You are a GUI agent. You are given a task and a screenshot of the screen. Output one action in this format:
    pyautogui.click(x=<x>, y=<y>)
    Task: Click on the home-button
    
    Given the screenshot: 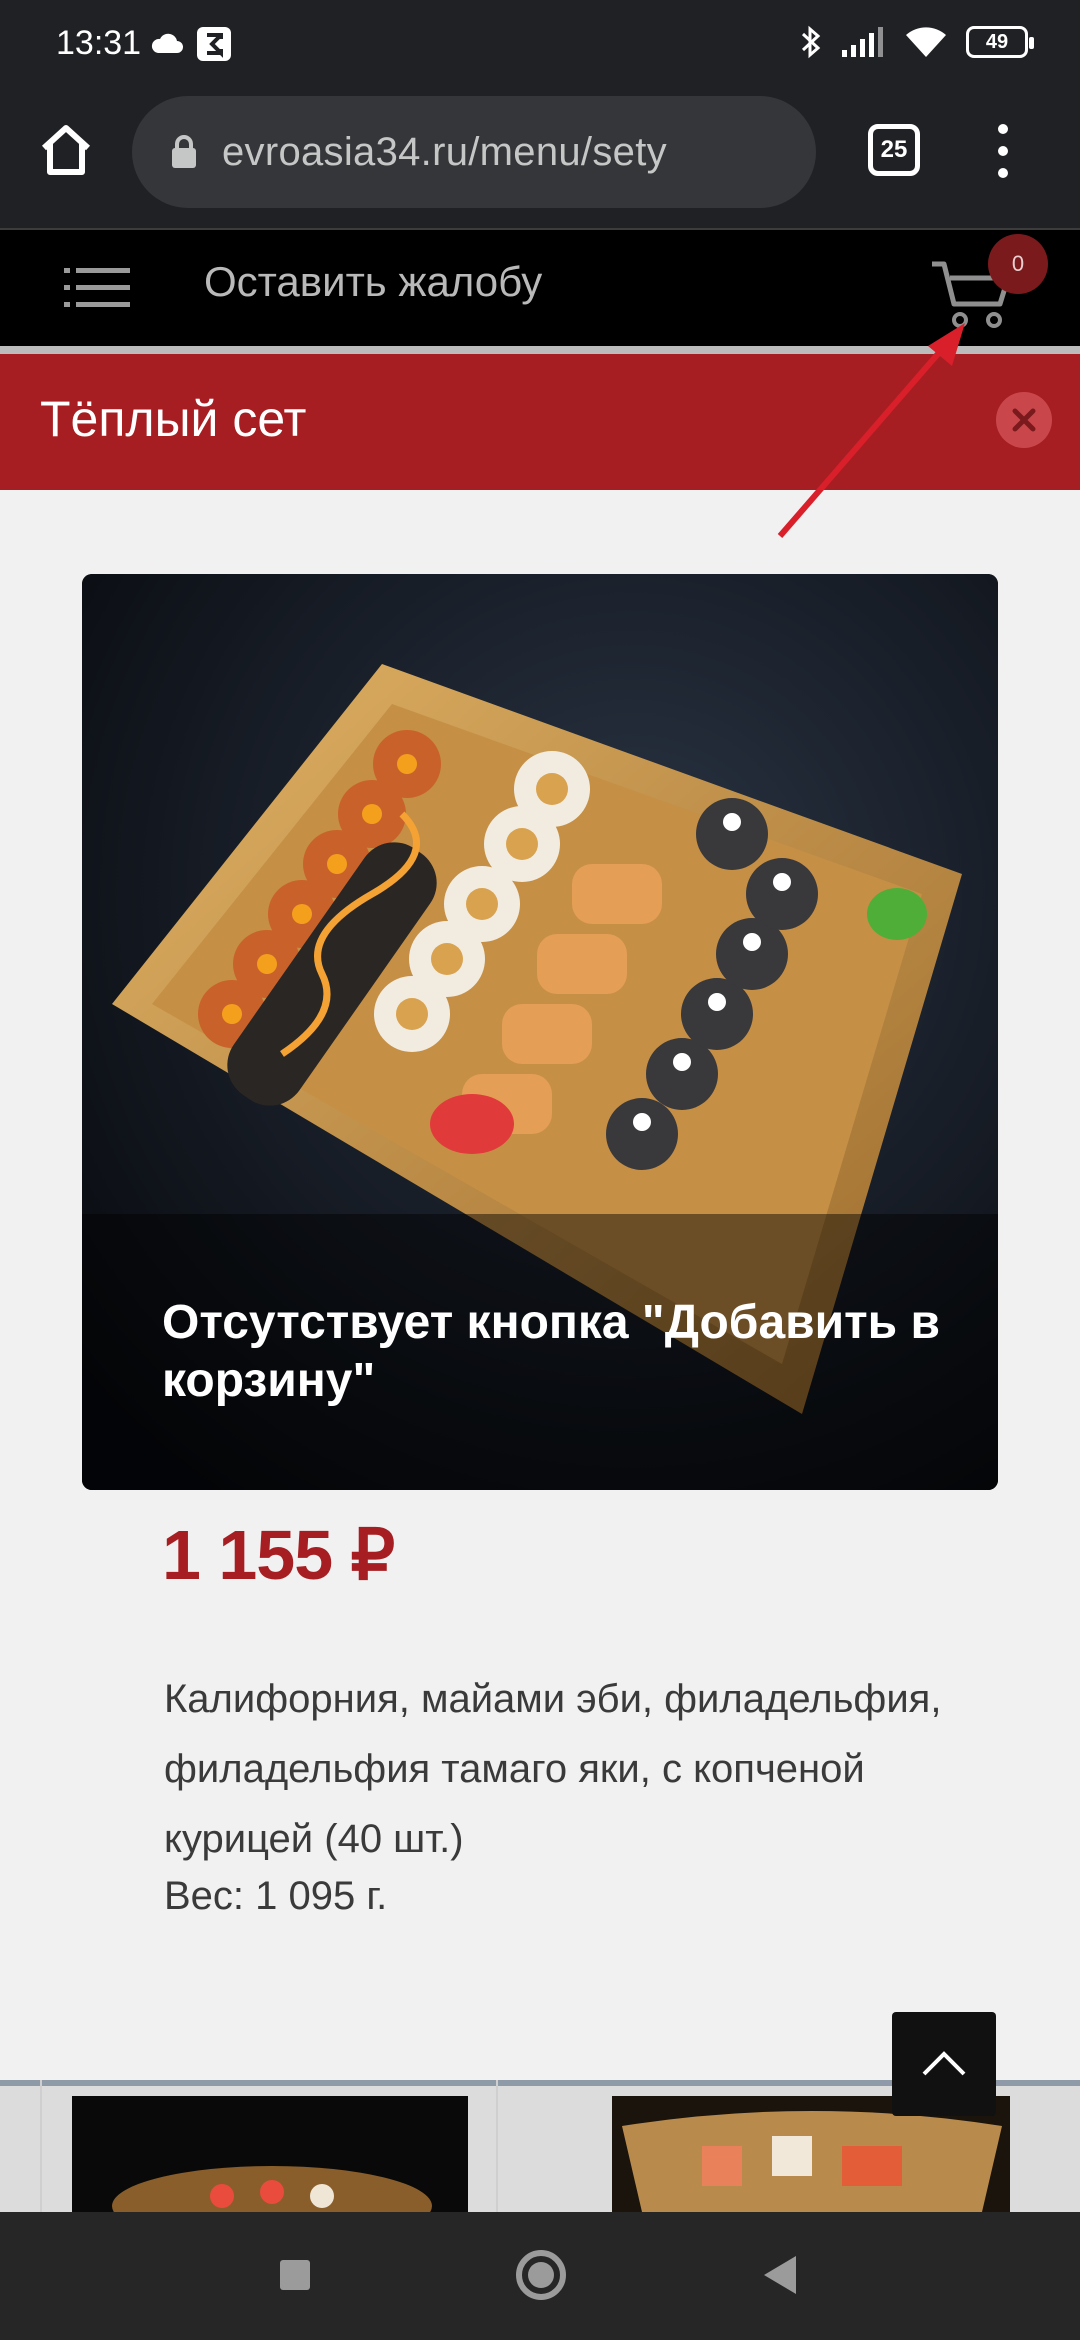 What is the action you would take?
    pyautogui.click(x=541, y=2275)
    